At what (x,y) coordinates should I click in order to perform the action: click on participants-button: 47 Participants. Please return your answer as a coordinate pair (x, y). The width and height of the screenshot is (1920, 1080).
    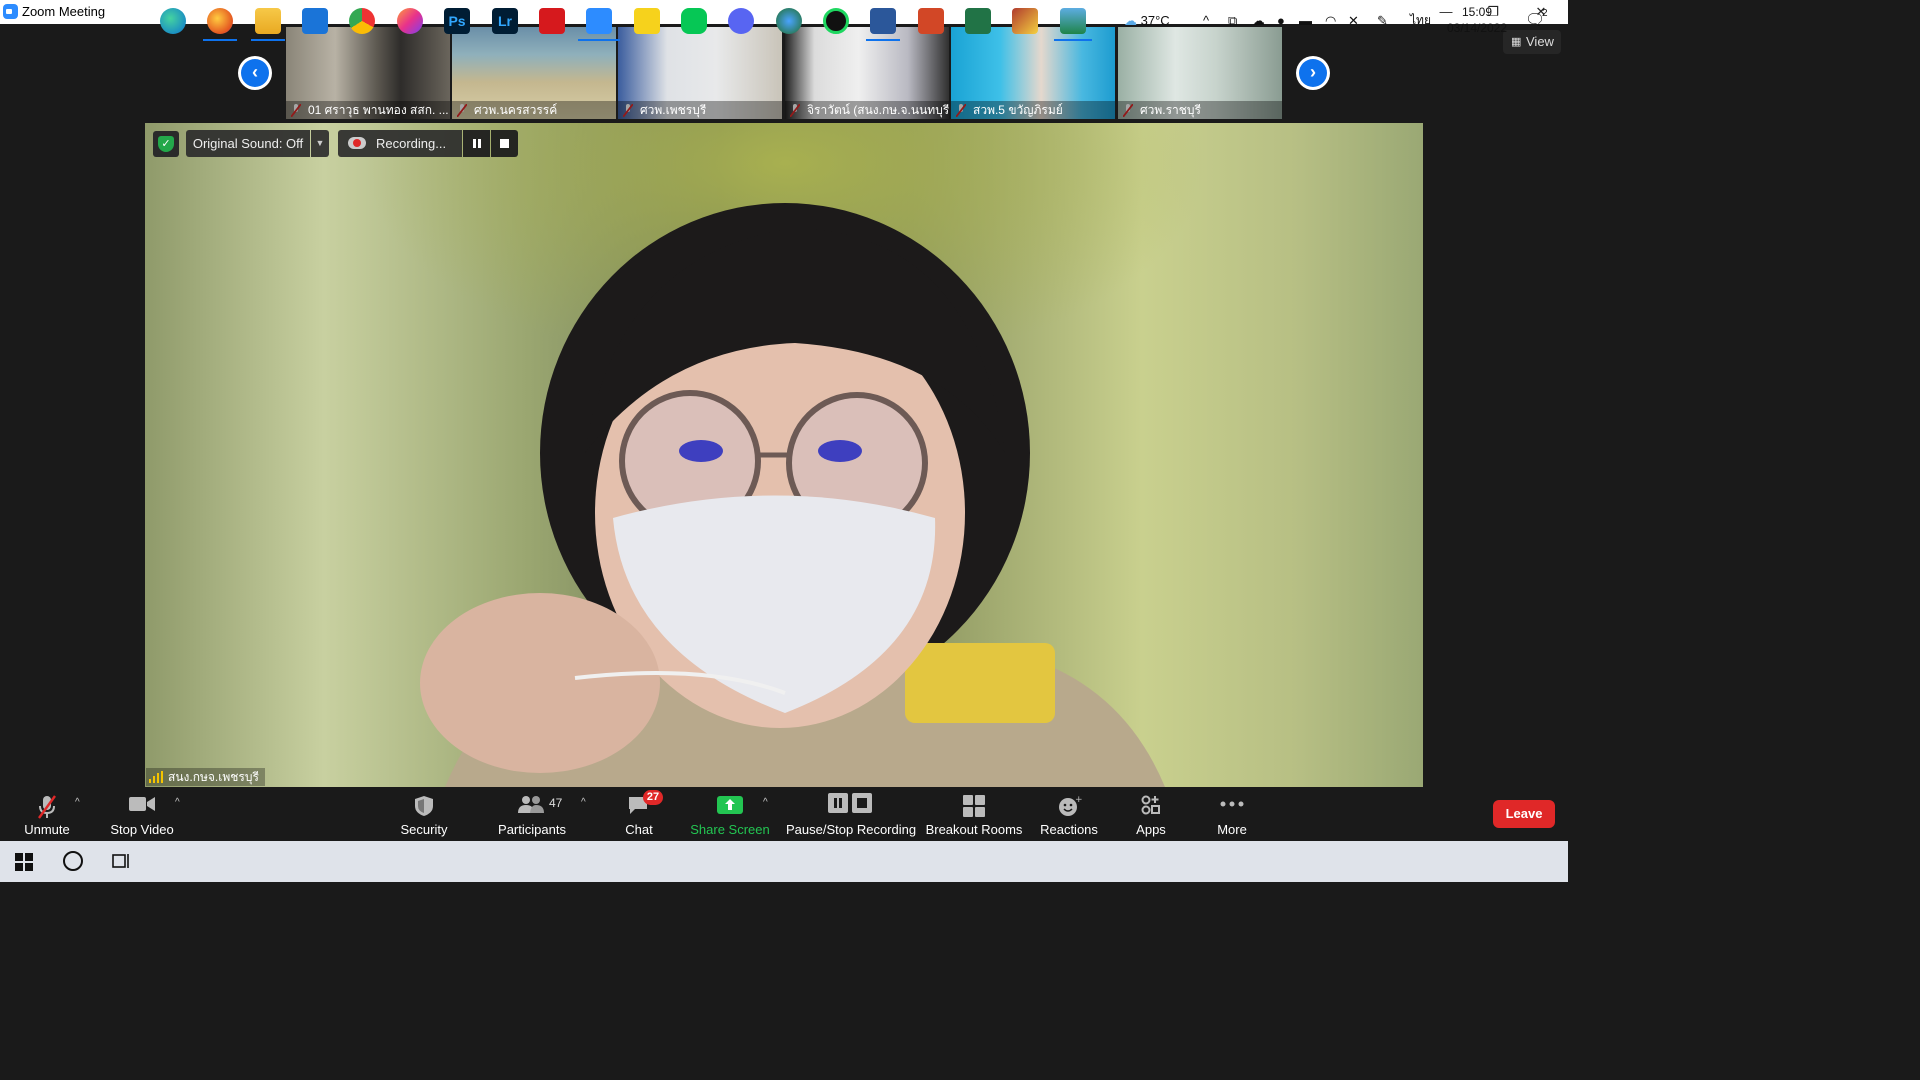
    Looking at the image, I should click on (532, 813).